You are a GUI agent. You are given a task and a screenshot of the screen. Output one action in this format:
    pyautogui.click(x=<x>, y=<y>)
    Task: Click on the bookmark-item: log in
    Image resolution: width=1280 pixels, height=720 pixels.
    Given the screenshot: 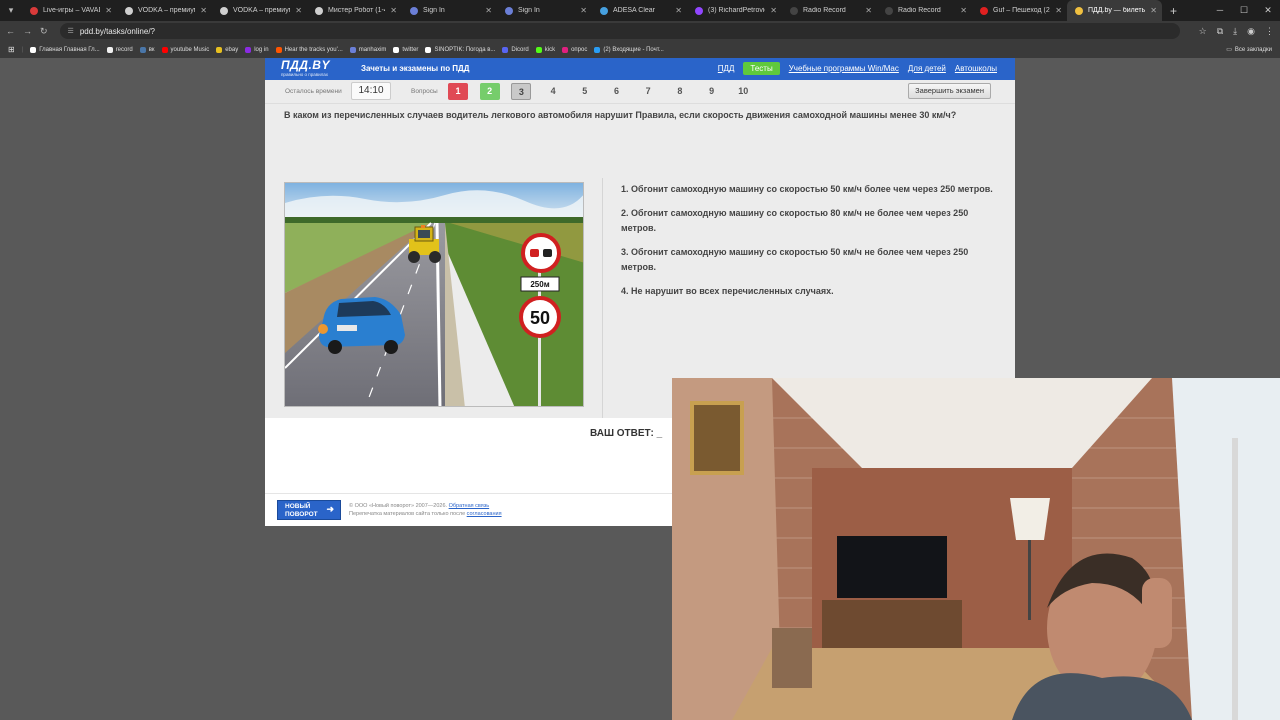 What is the action you would take?
    pyautogui.click(x=257, y=49)
    